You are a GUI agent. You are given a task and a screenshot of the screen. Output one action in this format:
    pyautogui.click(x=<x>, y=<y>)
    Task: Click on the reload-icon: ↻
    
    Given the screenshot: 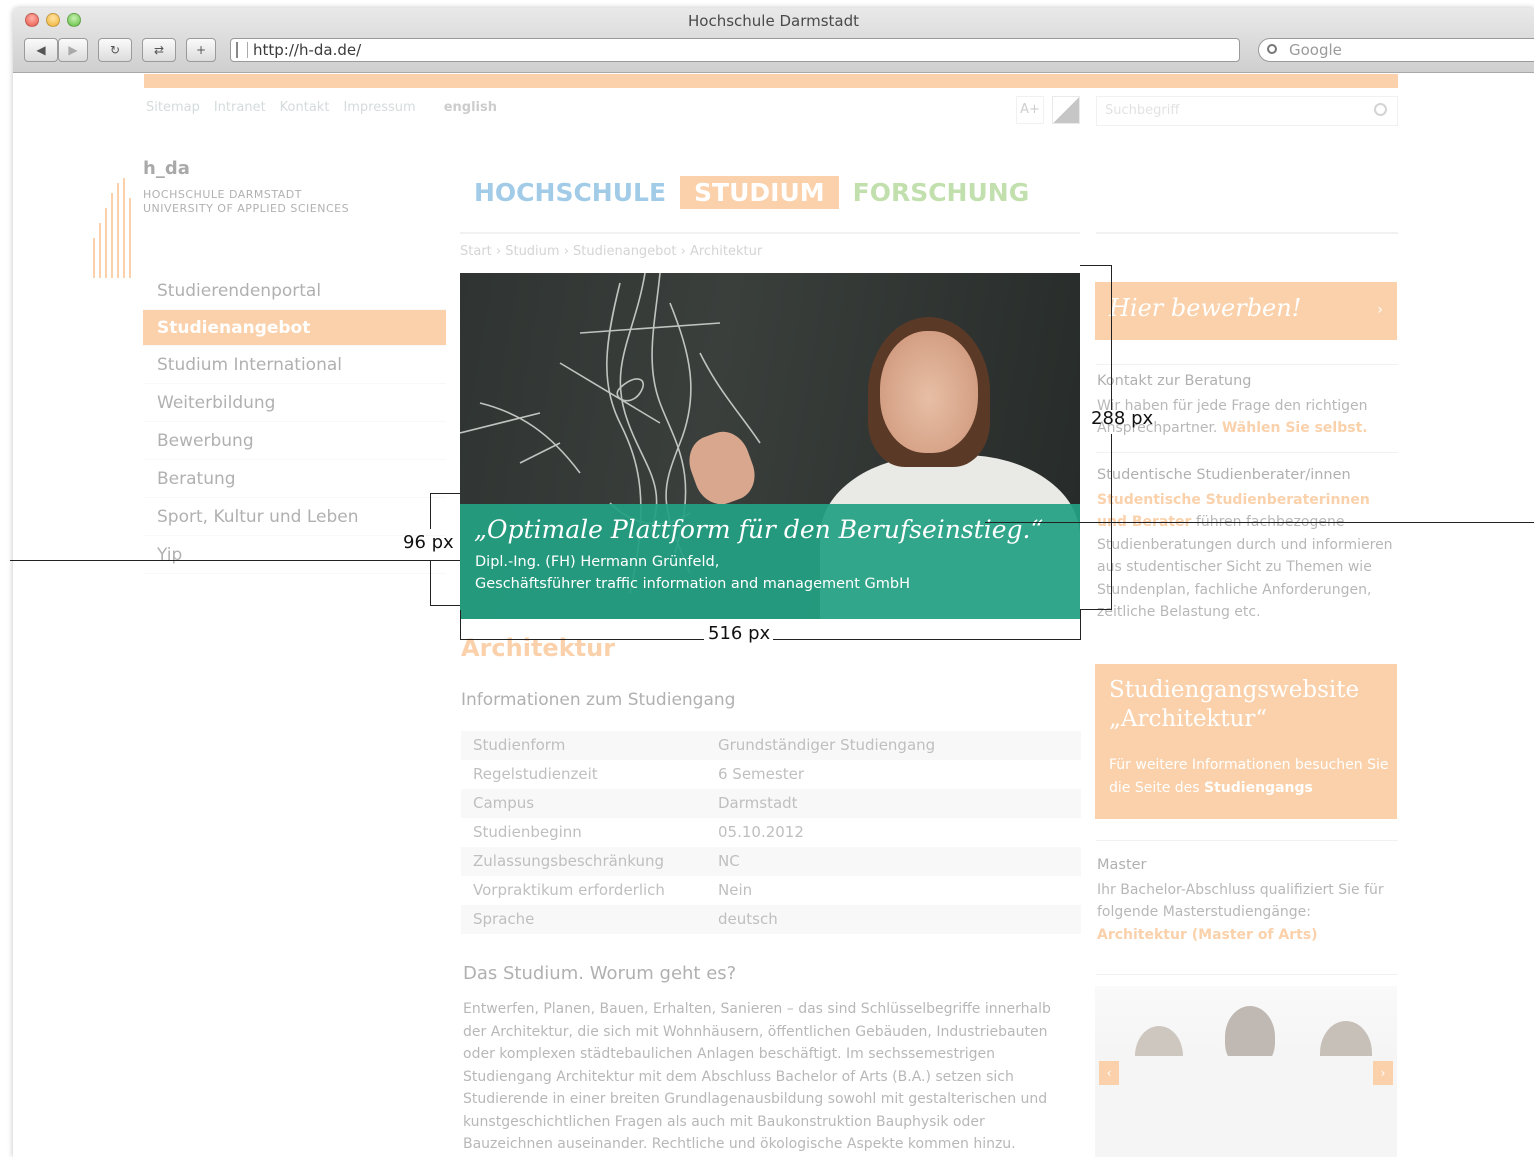 What is the action you would take?
    pyautogui.click(x=115, y=50)
    